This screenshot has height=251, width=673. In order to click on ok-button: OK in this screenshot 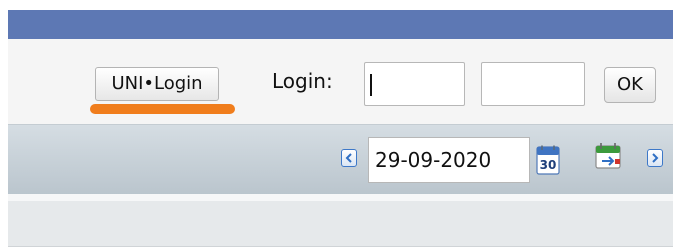, I will do `click(630, 85)`.